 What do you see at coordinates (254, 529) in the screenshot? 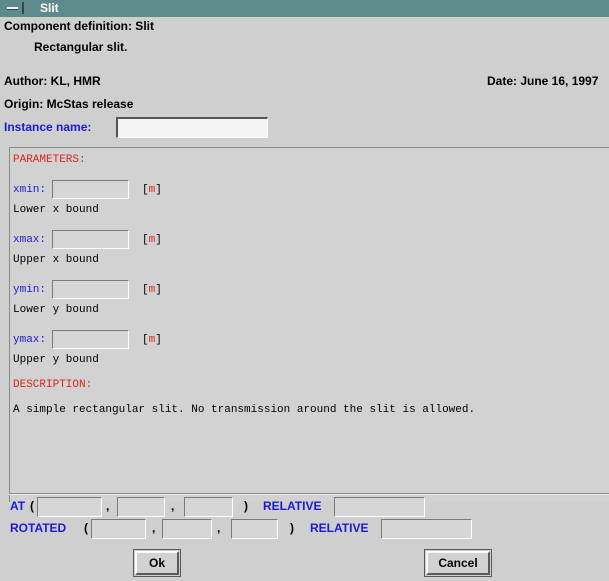
I see `rotated-z-input` at bounding box center [254, 529].